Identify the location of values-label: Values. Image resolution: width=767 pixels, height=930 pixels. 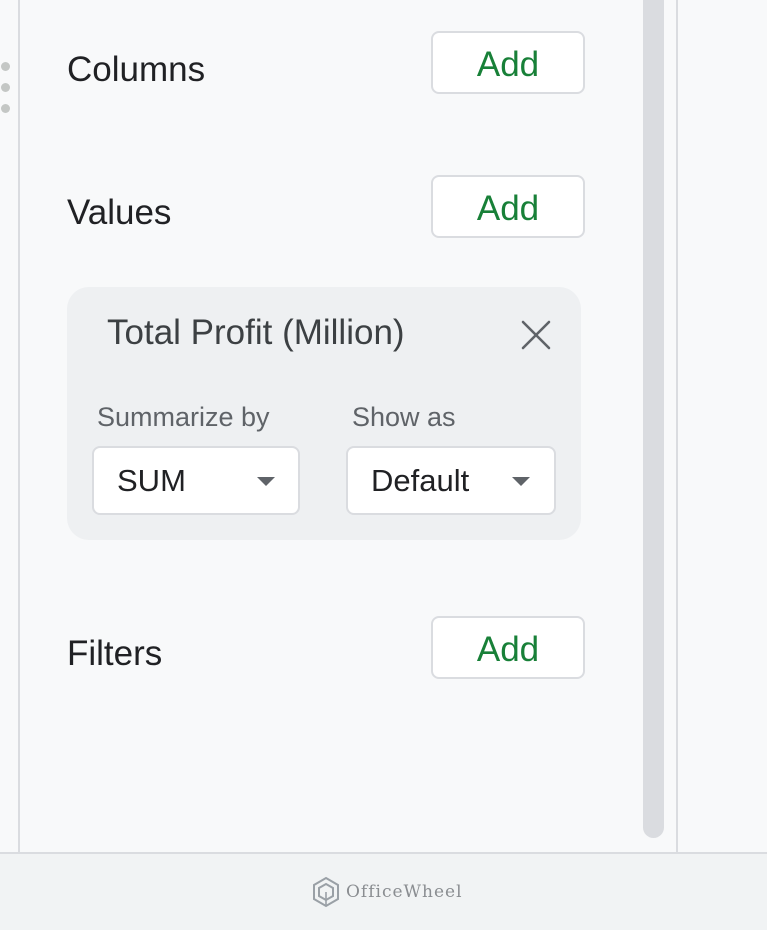
(119, 212).